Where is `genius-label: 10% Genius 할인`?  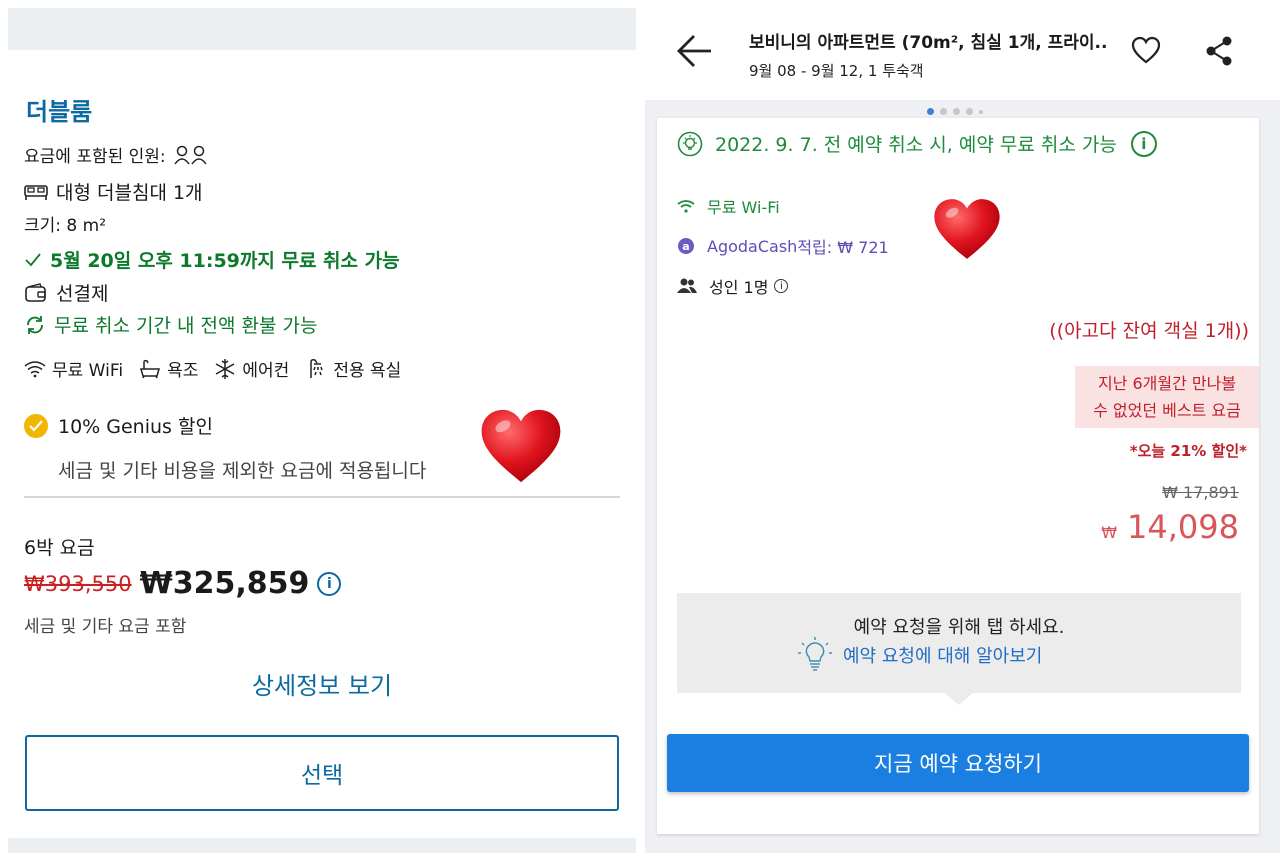
genius-label: 10% Genius 할인 is located at coordinates (135, 427).